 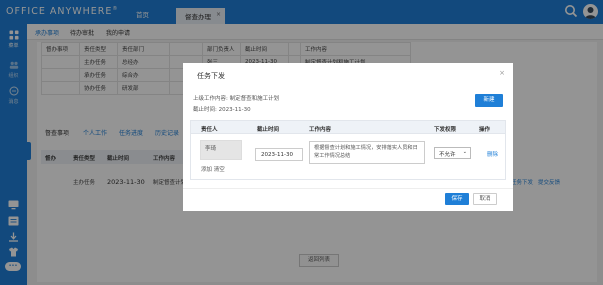 What do you see at coordinates (268, 130) in the screenshot?
I see `column-header: 截止时间` at bounding box center [268, 130].